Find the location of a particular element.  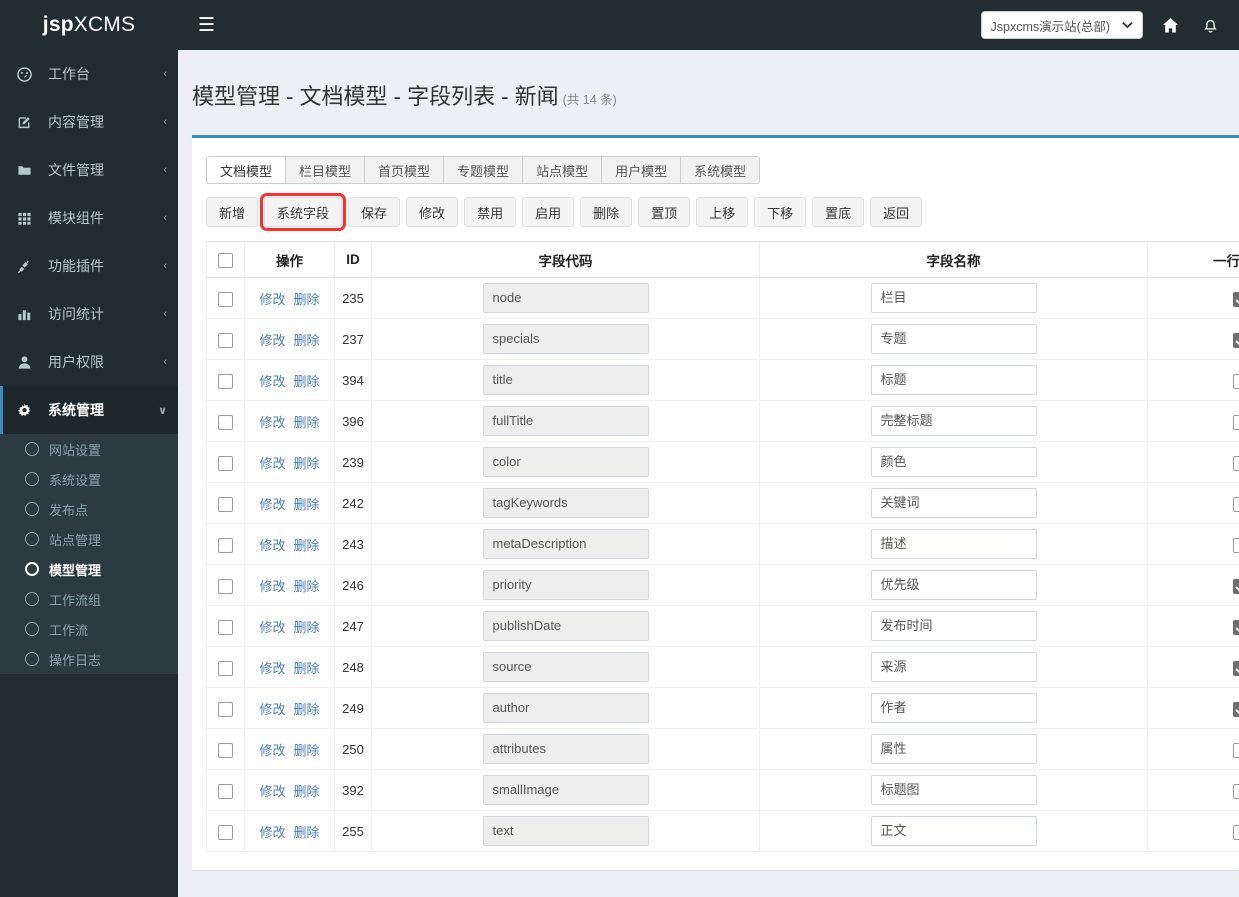

field-code-input: tagKeywords is located at coordinates (565, 503).